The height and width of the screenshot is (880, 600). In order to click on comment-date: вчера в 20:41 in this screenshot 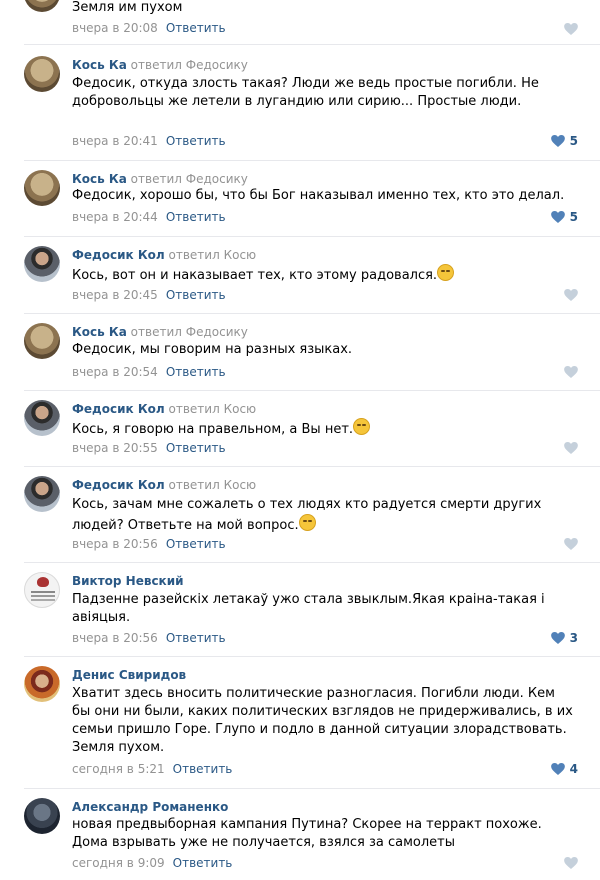, I will do `click(115, 141)`.